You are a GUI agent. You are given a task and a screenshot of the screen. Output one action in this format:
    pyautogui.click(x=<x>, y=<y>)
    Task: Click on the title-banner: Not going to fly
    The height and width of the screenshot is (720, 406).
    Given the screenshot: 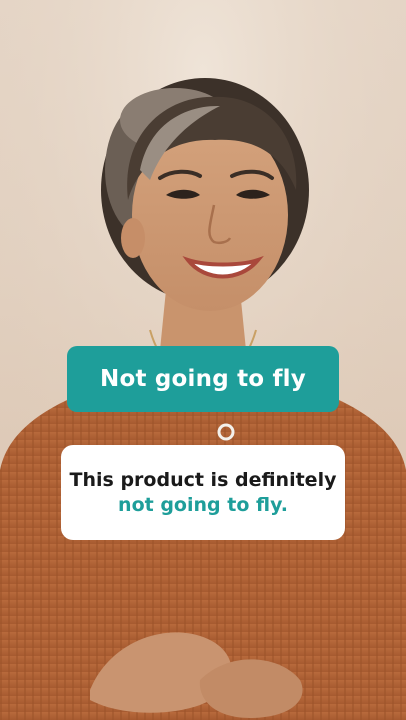 What is the action you would take?
    pyautogui.click(x=203, y=379)
    